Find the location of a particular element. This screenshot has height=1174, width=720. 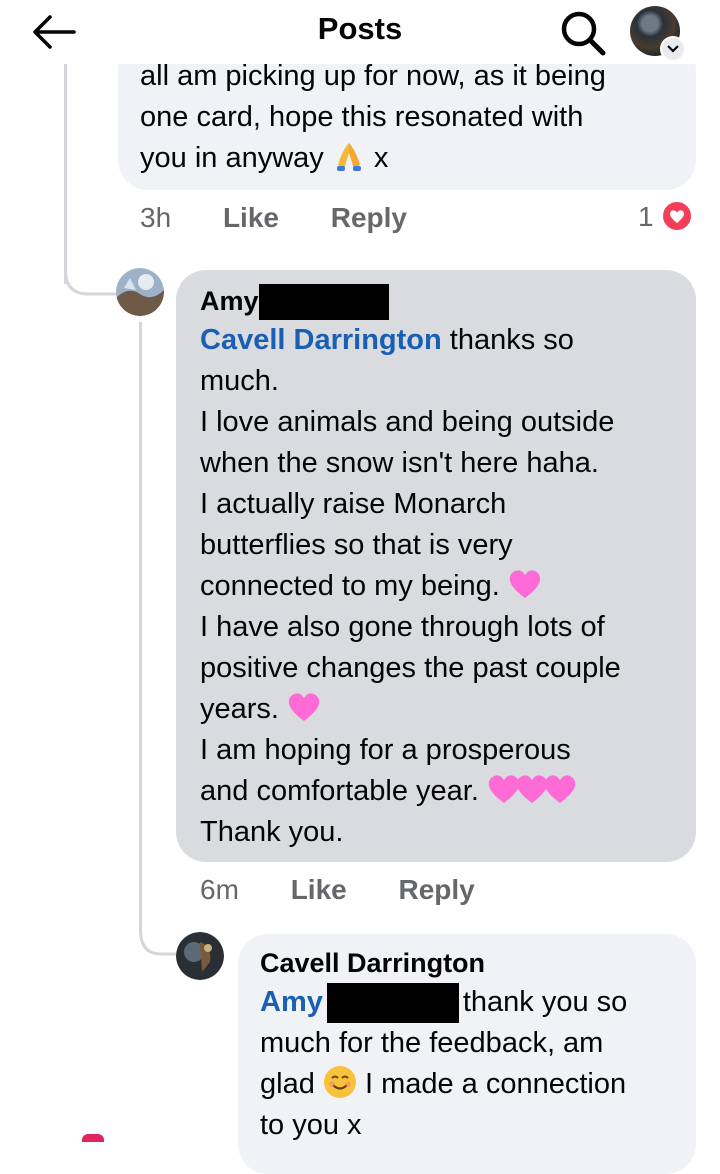

comment-text-line: I have also gone through lots of is located at coordinates (402, 627).